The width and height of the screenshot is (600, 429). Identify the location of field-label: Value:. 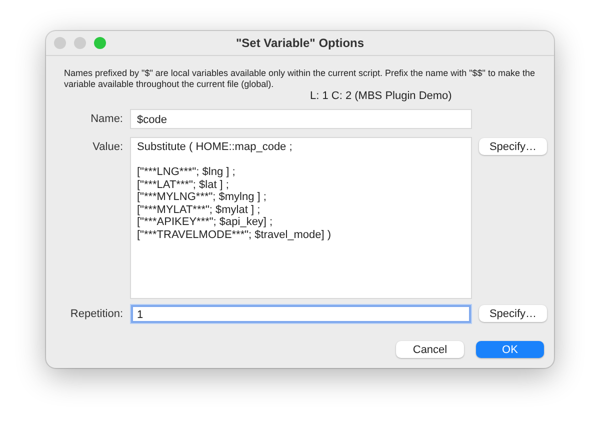
(107, 146).